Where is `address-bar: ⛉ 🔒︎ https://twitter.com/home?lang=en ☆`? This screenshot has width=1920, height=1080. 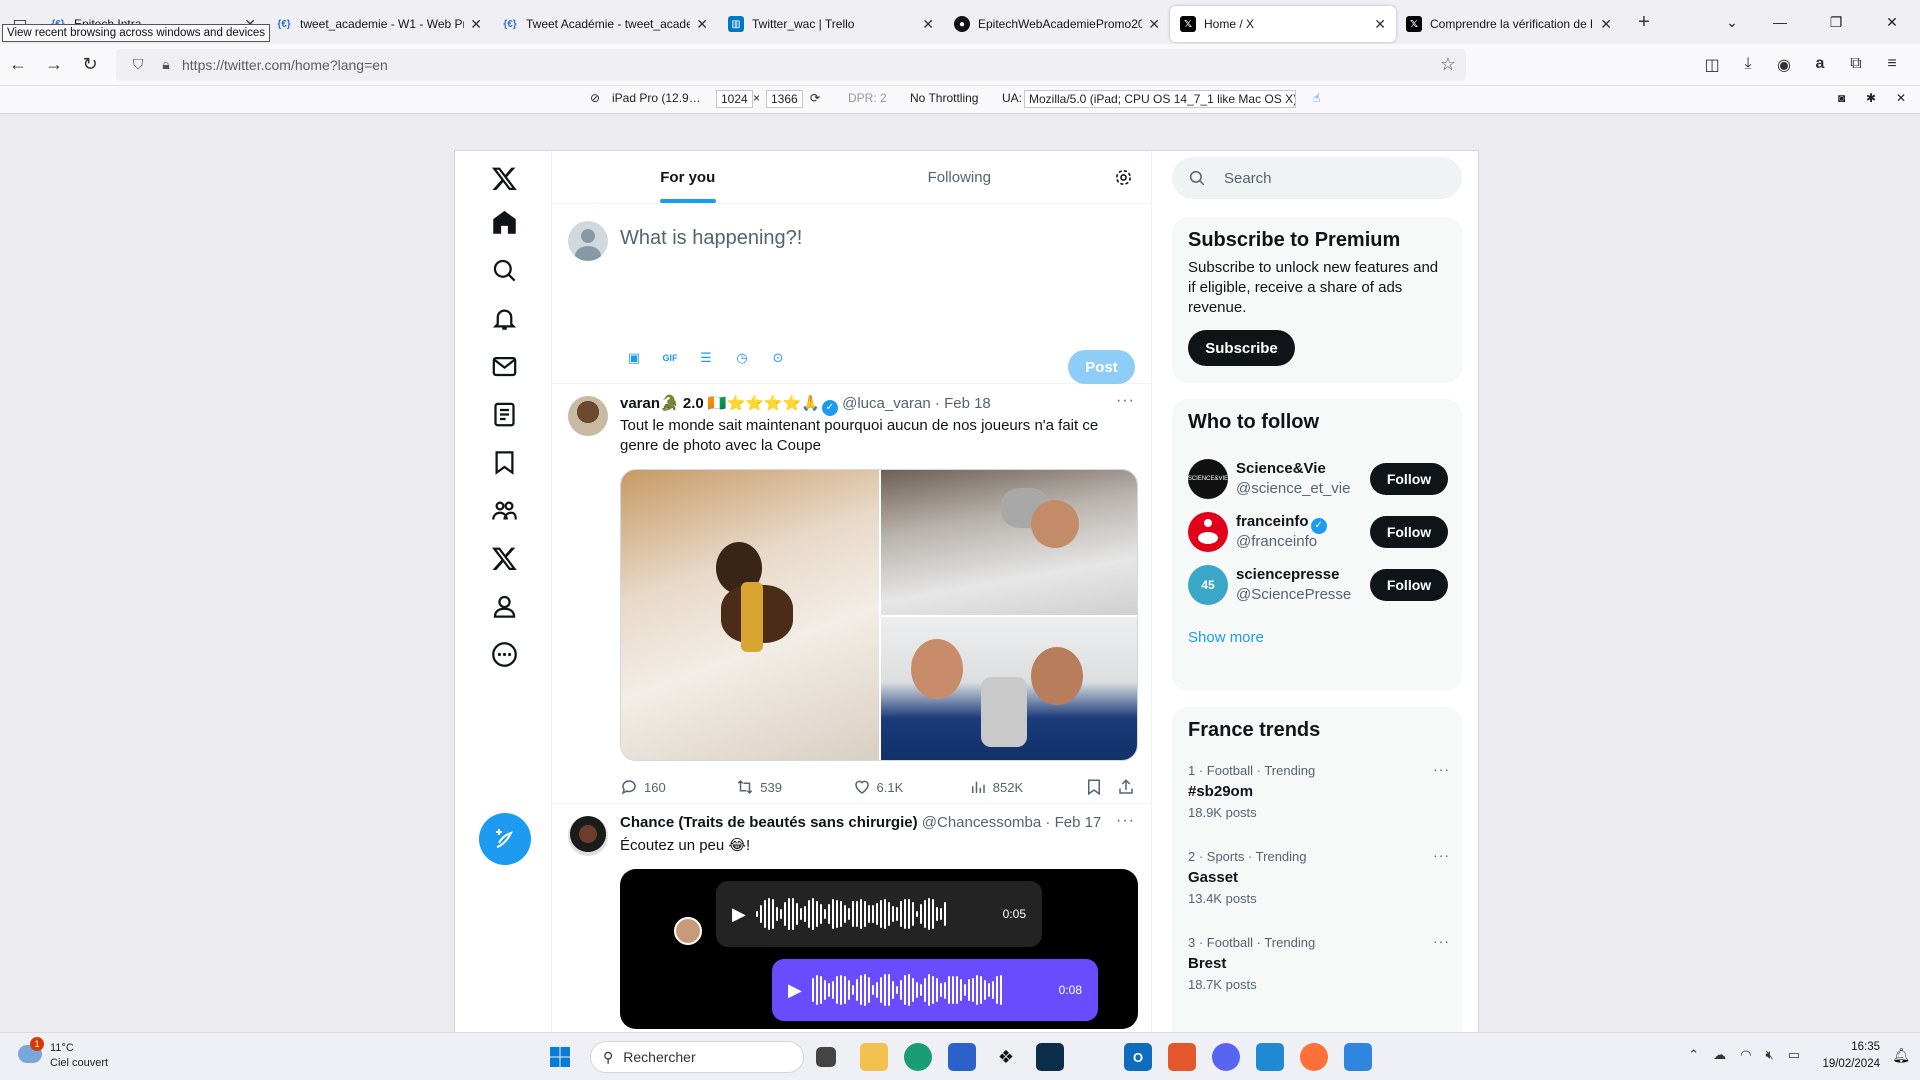 address-bar: ⛉ 🔒︎ https://twitter.com/home?lang=en ☆ is located at coordinates (791, 64).